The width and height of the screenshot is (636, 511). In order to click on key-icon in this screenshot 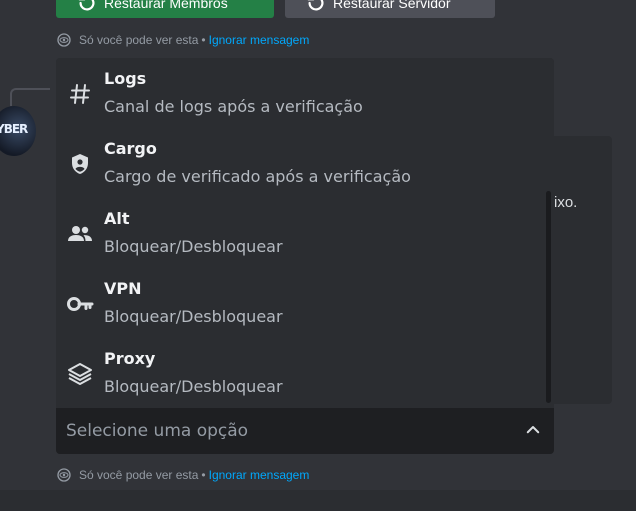, I will do `click(80, 304)`.